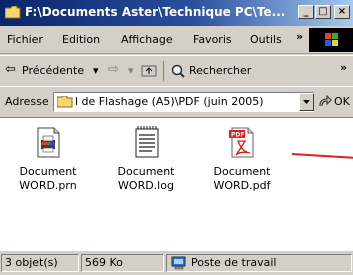  Describe the element at coordinates (169, 101) in the screenshot. I see `address-value: l de Flashage (A5)\PDF (juin 2005)` at that location.